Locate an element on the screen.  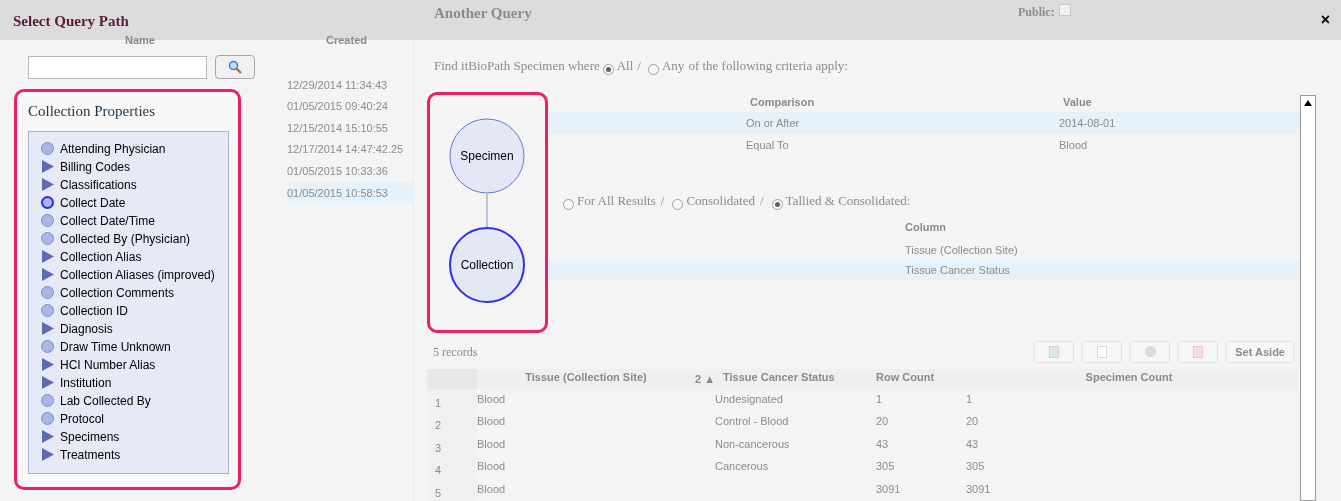
panel-title: Collection Properties is located at coordinates (92, 111).